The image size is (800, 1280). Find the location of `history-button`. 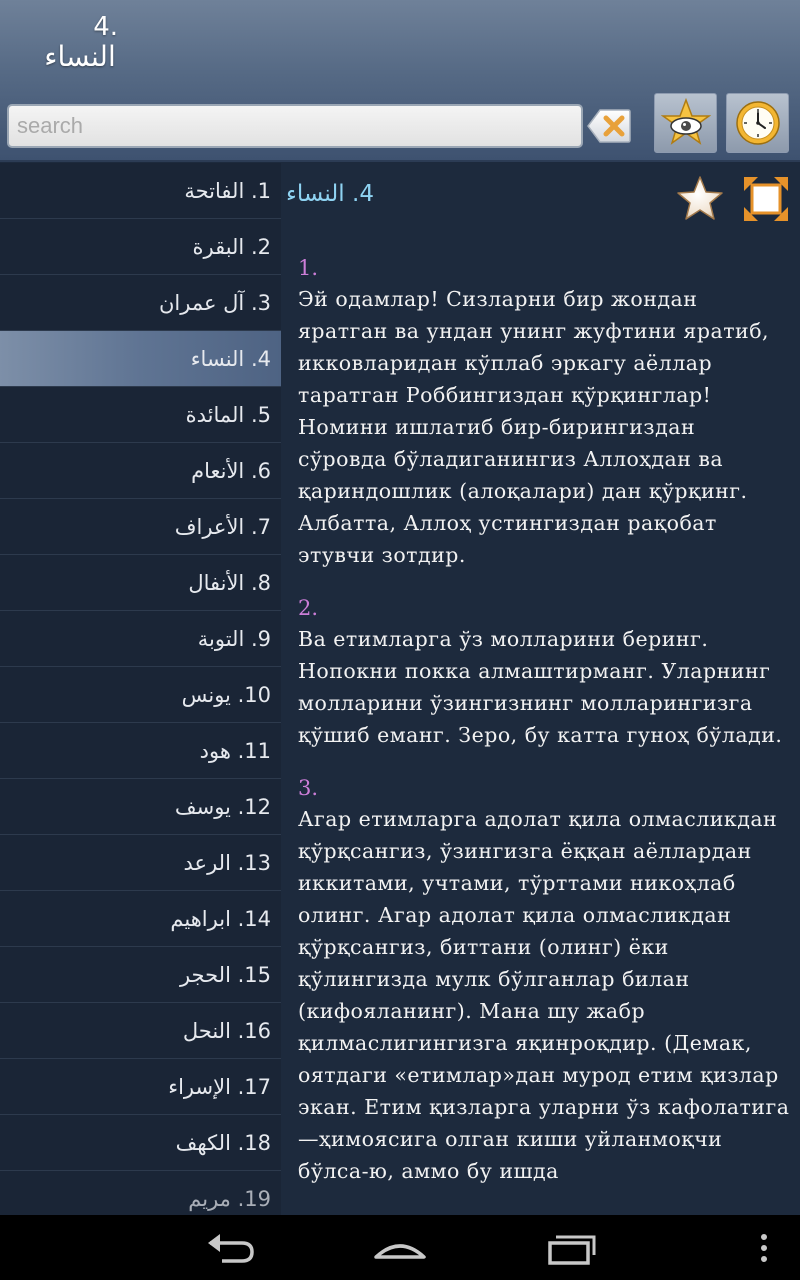

history-button is located at coordinates (757, 123).